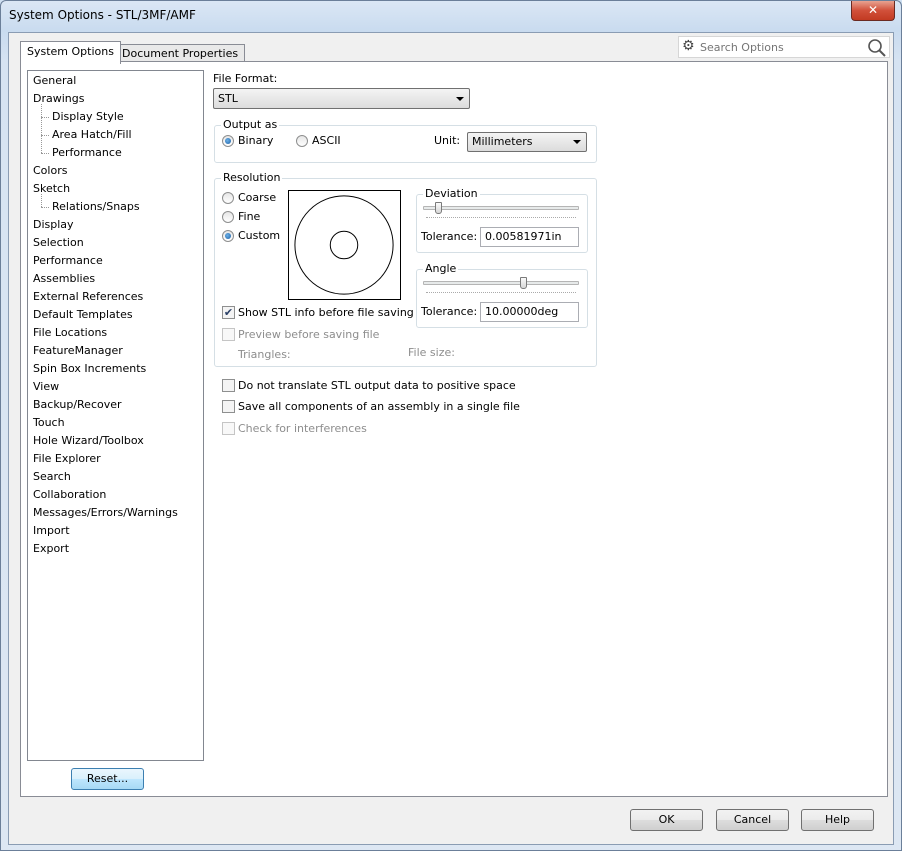  What do you see at coordinates (529, 237) in the screenshot?
I see `deviation-tolerance-input: 0.00581971in` at bounding box center [529, 237].